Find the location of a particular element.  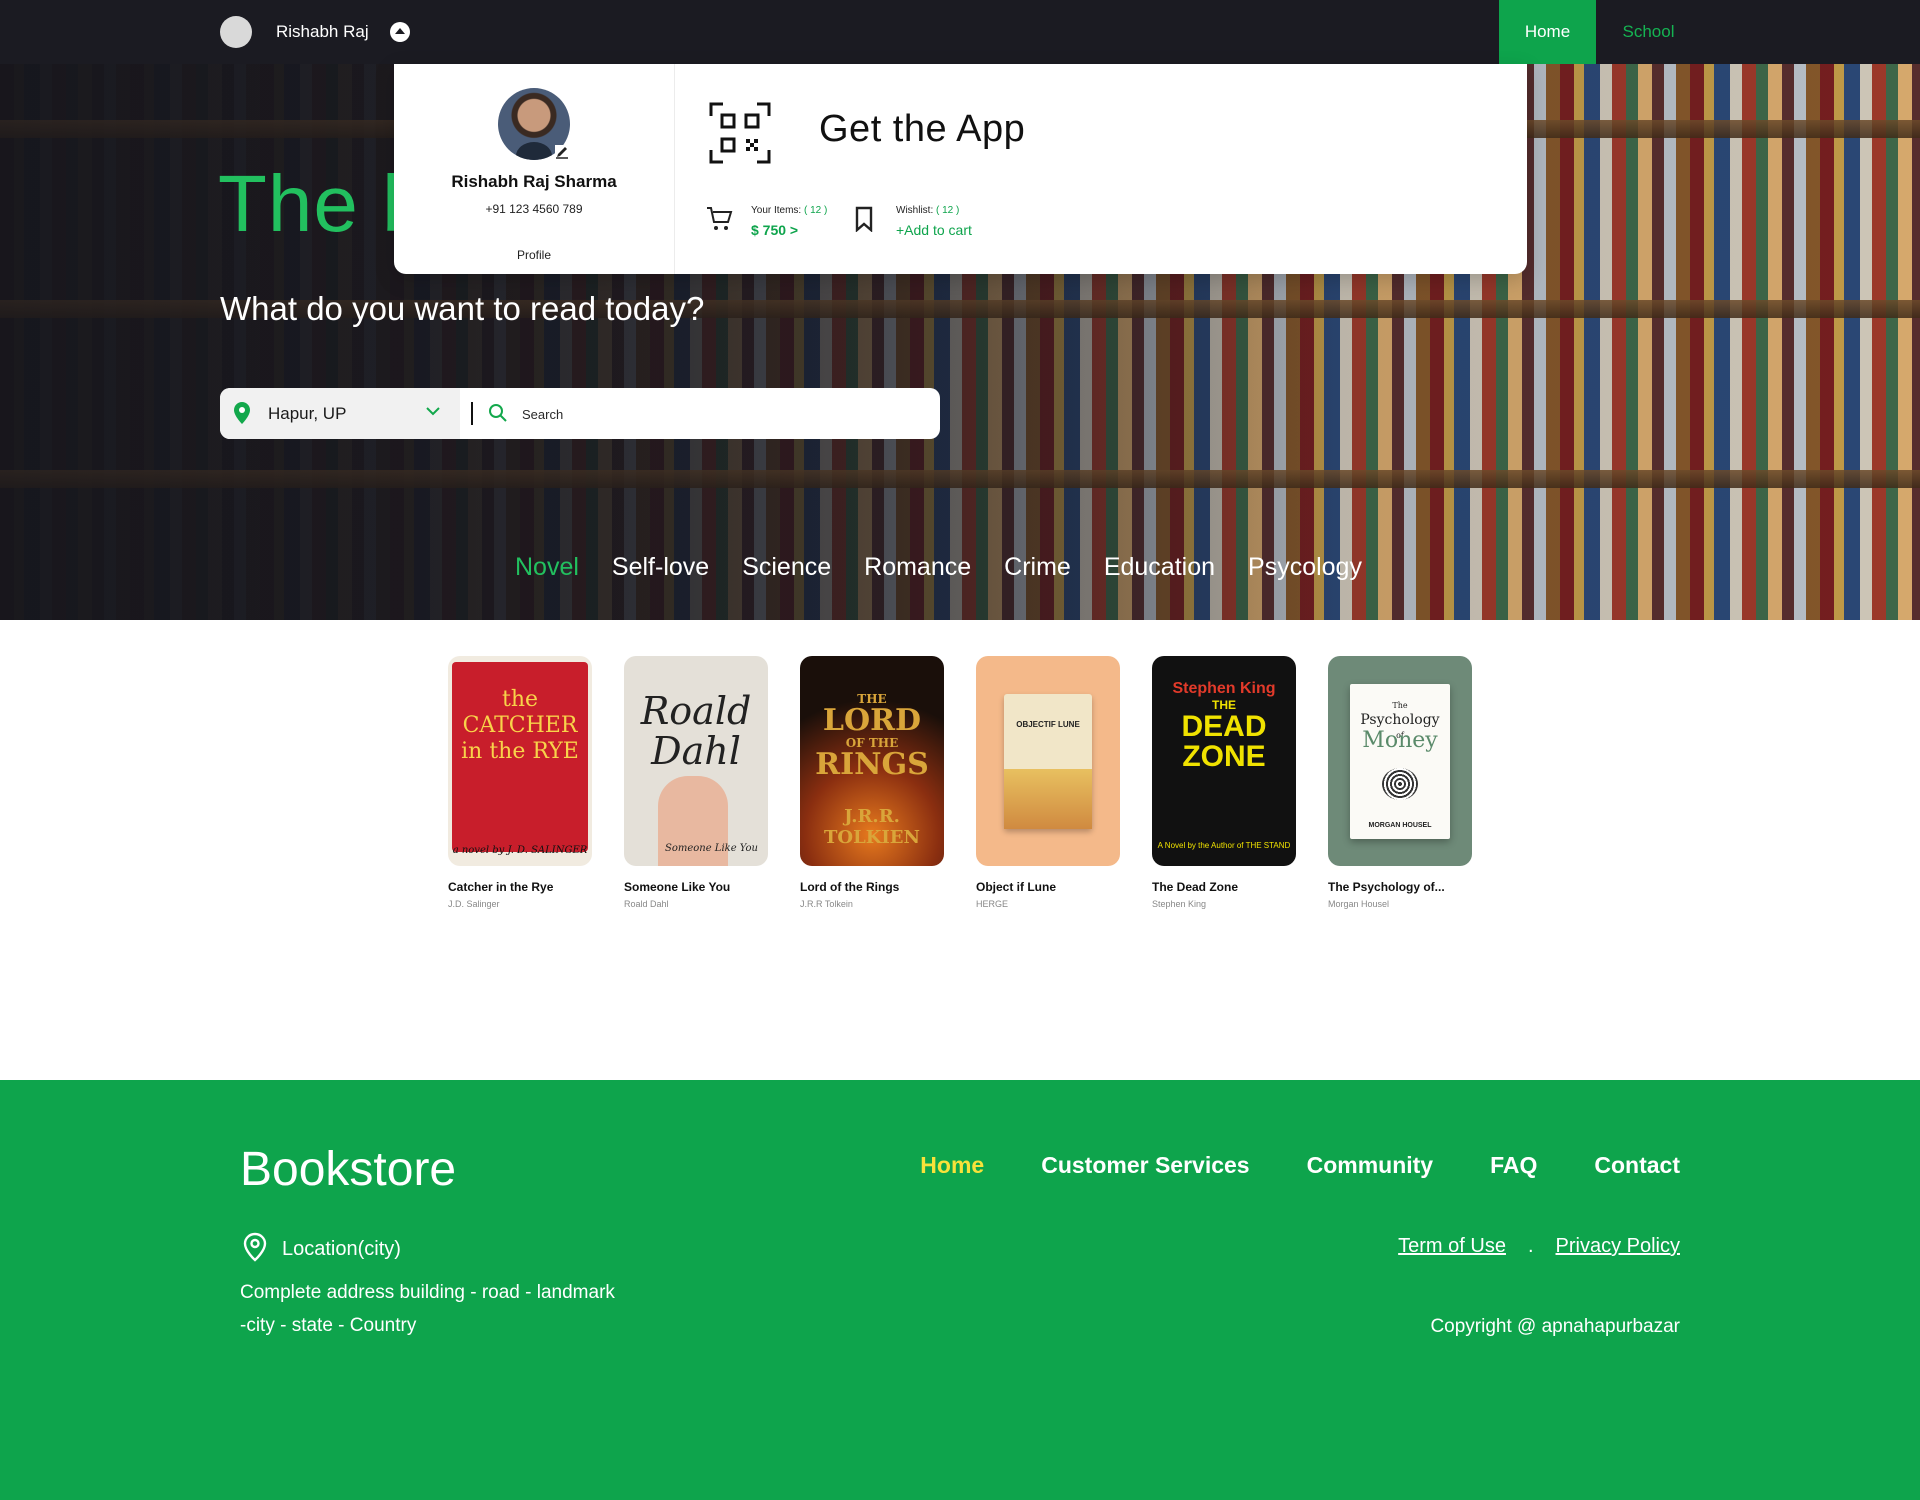

book-title: Catcher in the Rye is located at coordinates (520, 887).